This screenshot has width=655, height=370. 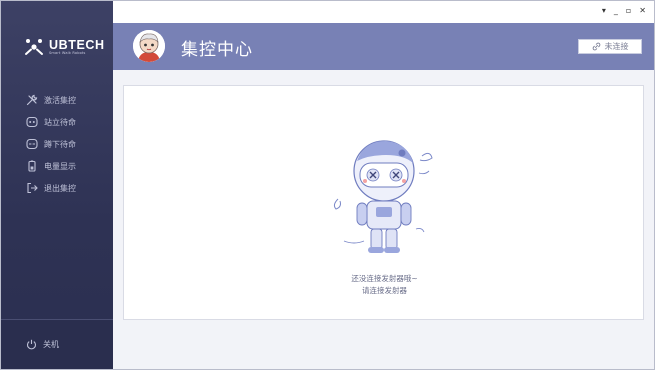 I want to click on connection-status-label: 未连接, so click(x=616, y=46).